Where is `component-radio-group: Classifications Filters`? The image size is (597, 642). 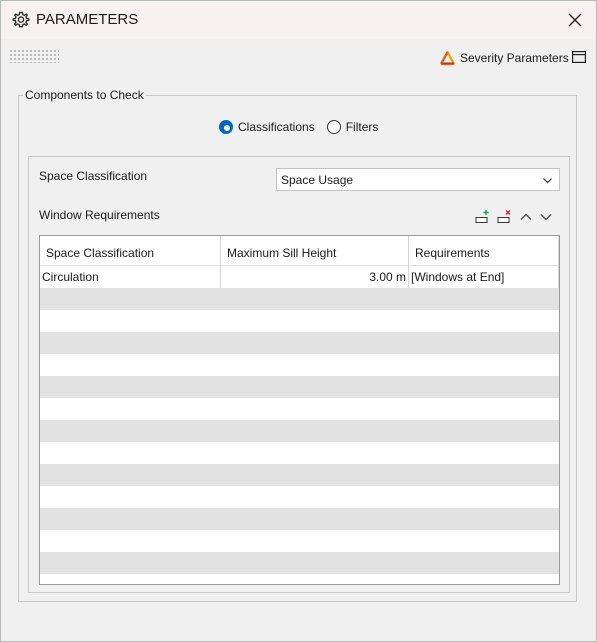
component-radio-group: Classifications Filters is located at coordinates (304, 127).